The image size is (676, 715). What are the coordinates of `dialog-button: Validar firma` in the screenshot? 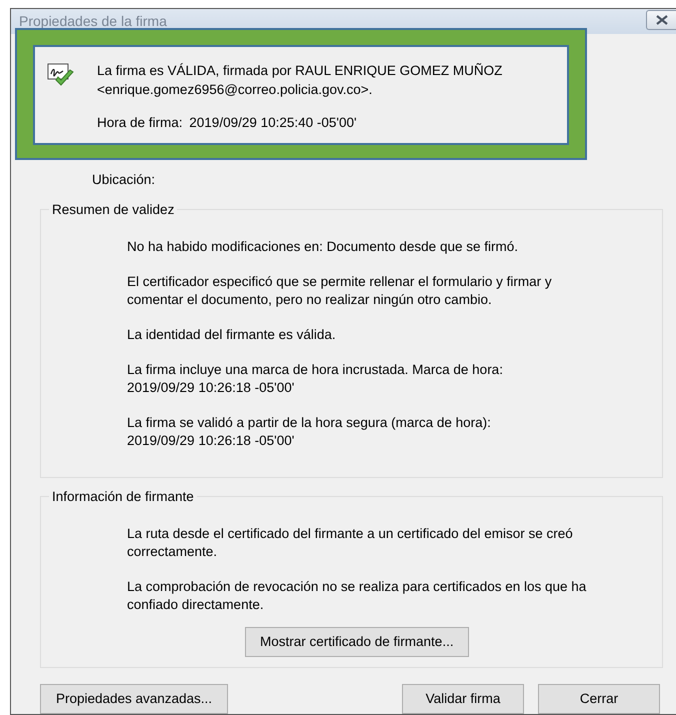 It's located at (463, 699).